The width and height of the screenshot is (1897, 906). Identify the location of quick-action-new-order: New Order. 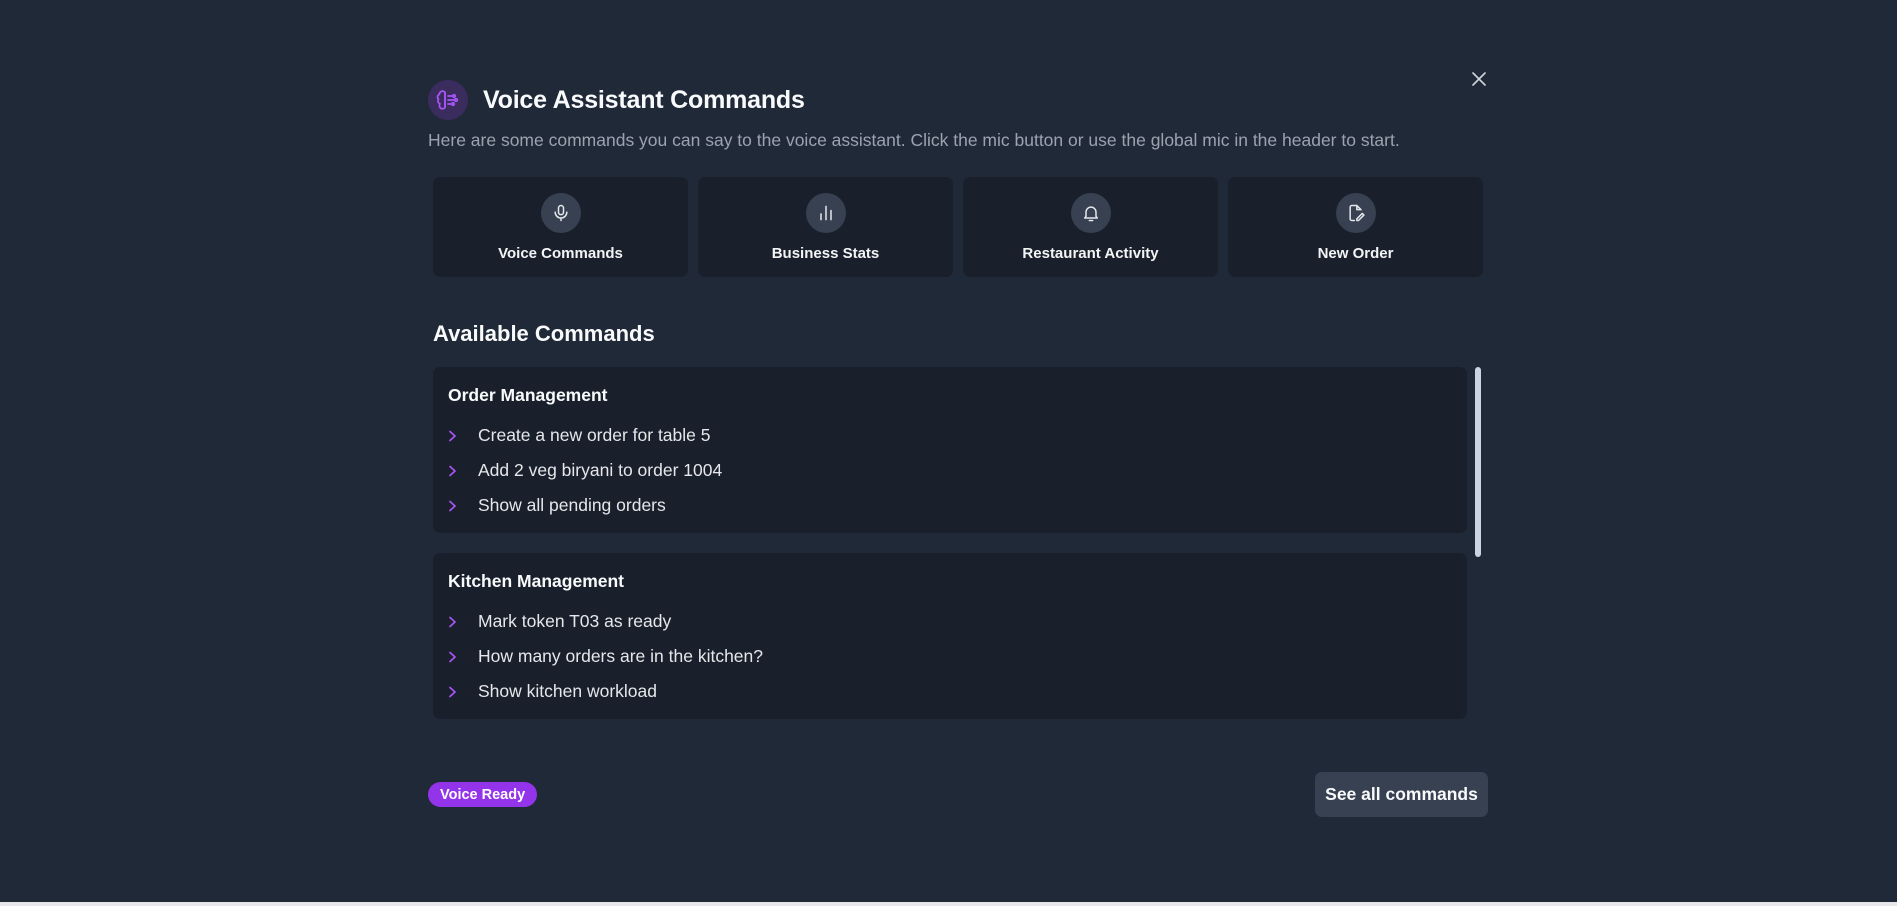
(1355, 227).